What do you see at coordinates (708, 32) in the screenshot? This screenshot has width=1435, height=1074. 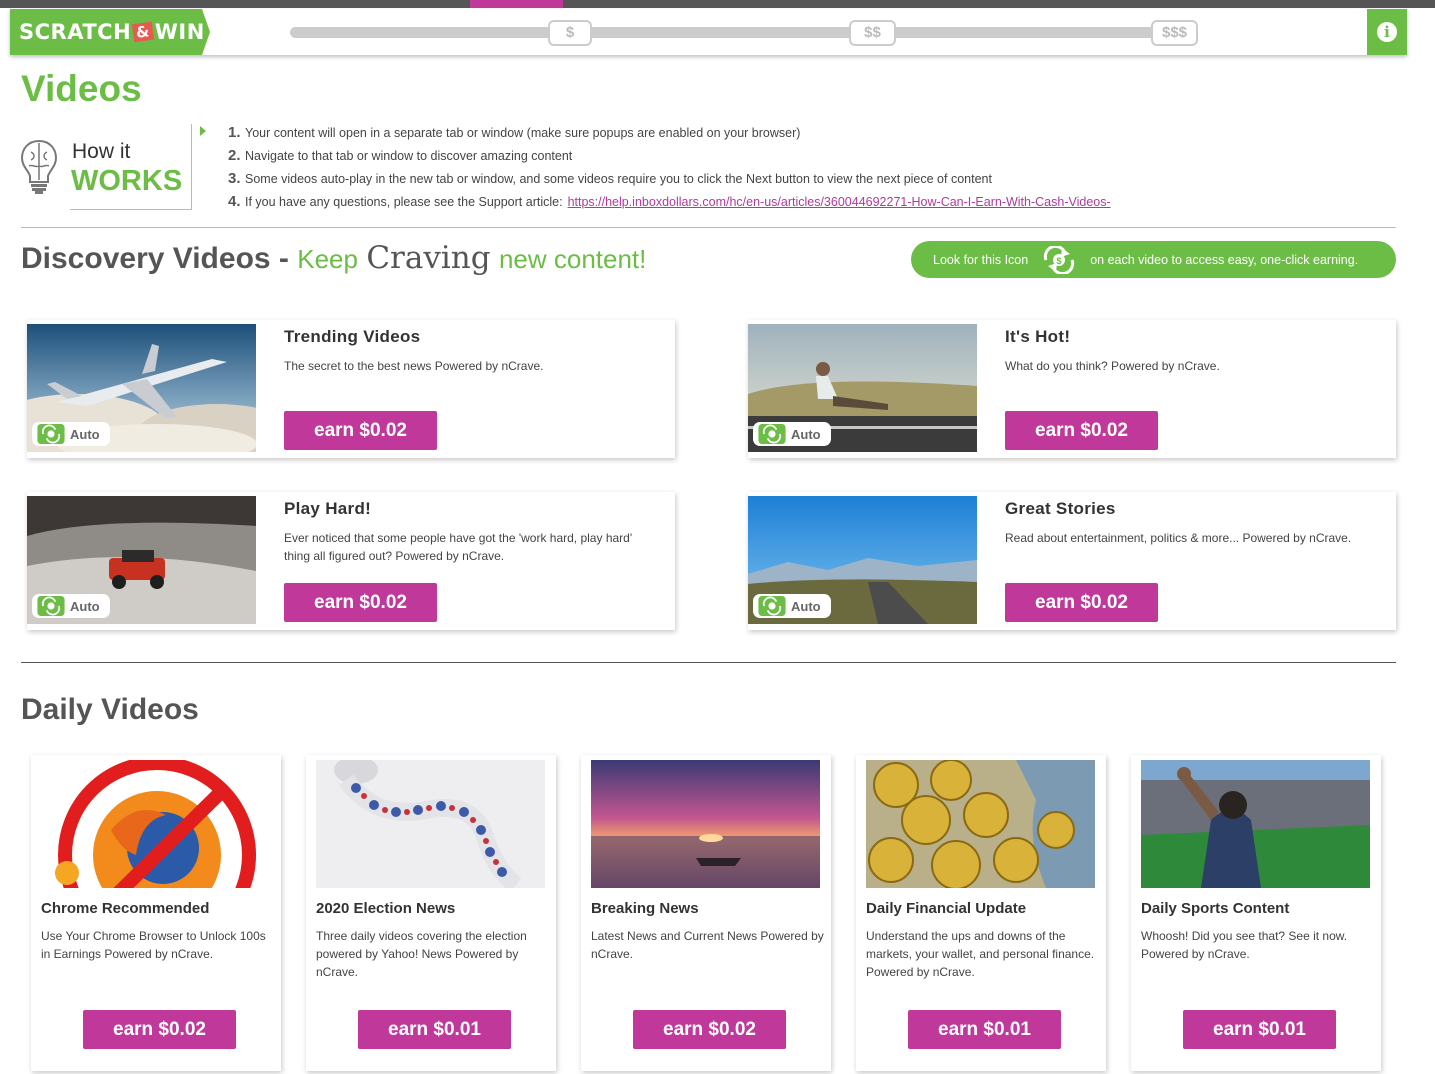 I see `scratch-and-win-bar: SCRATCH & WIN $ $$ $$$ i` at bounding box center [708, 32].